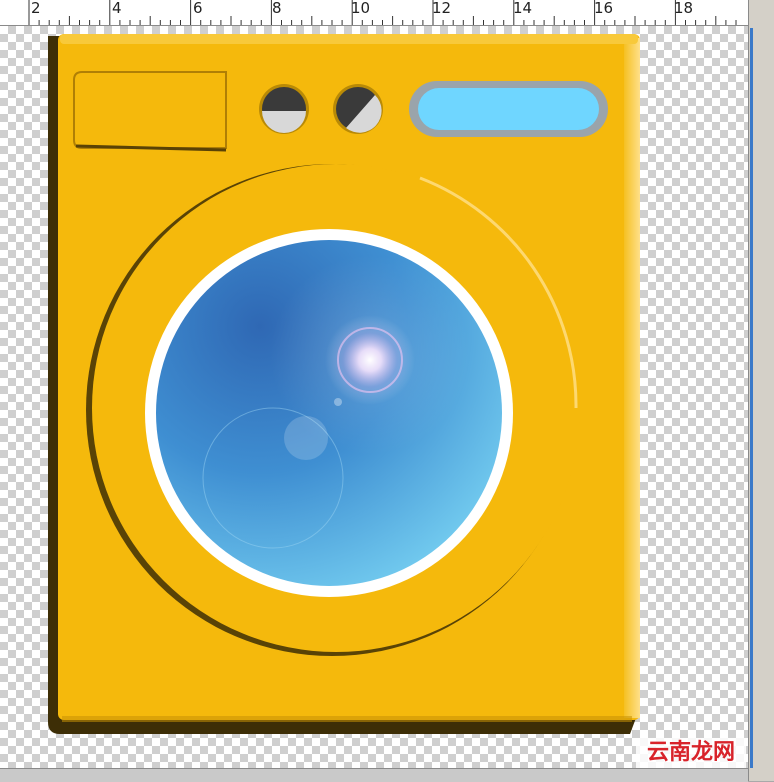  I want to click on right-knob, so click(358, 109).